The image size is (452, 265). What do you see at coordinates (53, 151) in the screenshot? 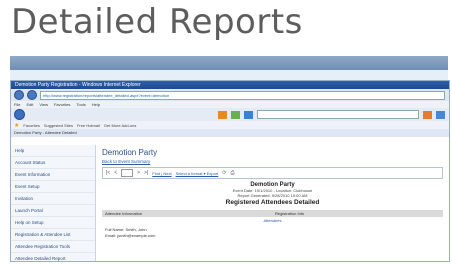
I see `sidebar-item-help: Help` at bounding box center [53, 151].